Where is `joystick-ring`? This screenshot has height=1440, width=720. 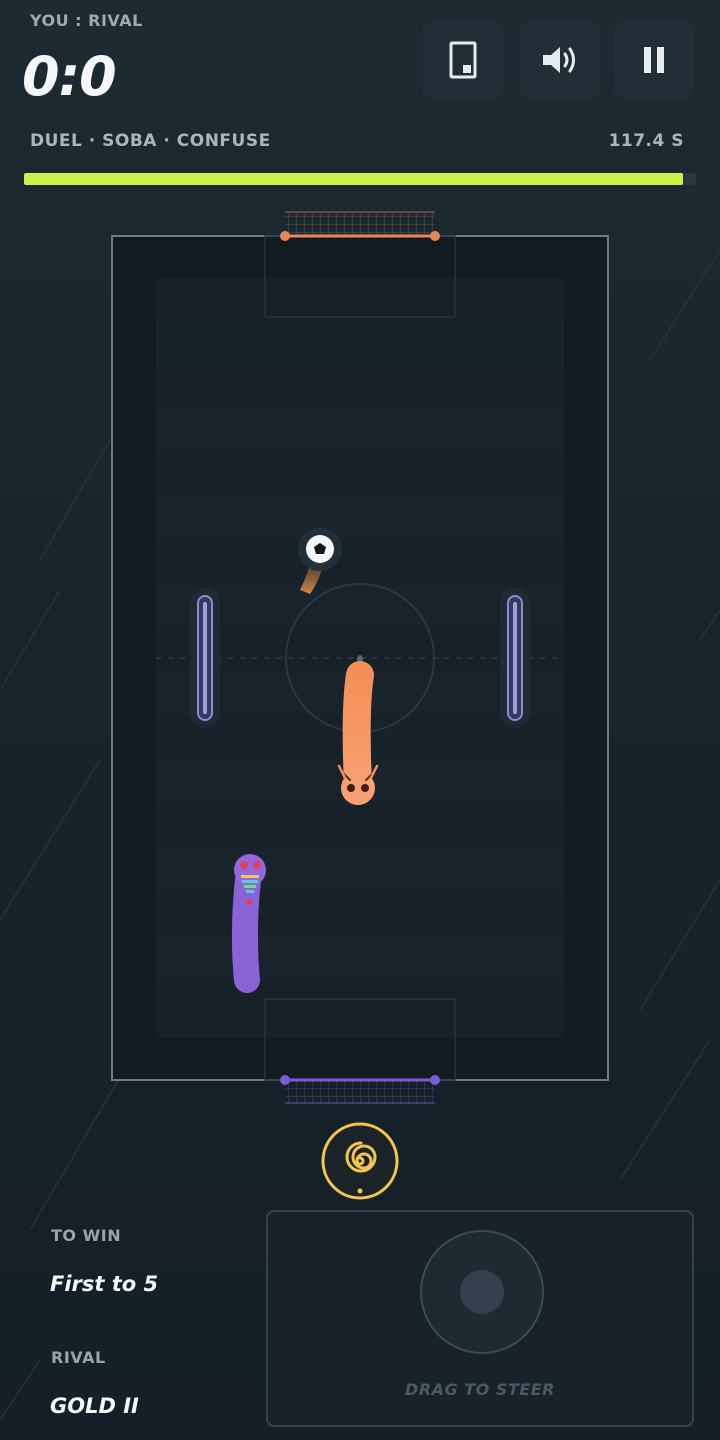 joystick-ring is located at coordinates (482, 1292).